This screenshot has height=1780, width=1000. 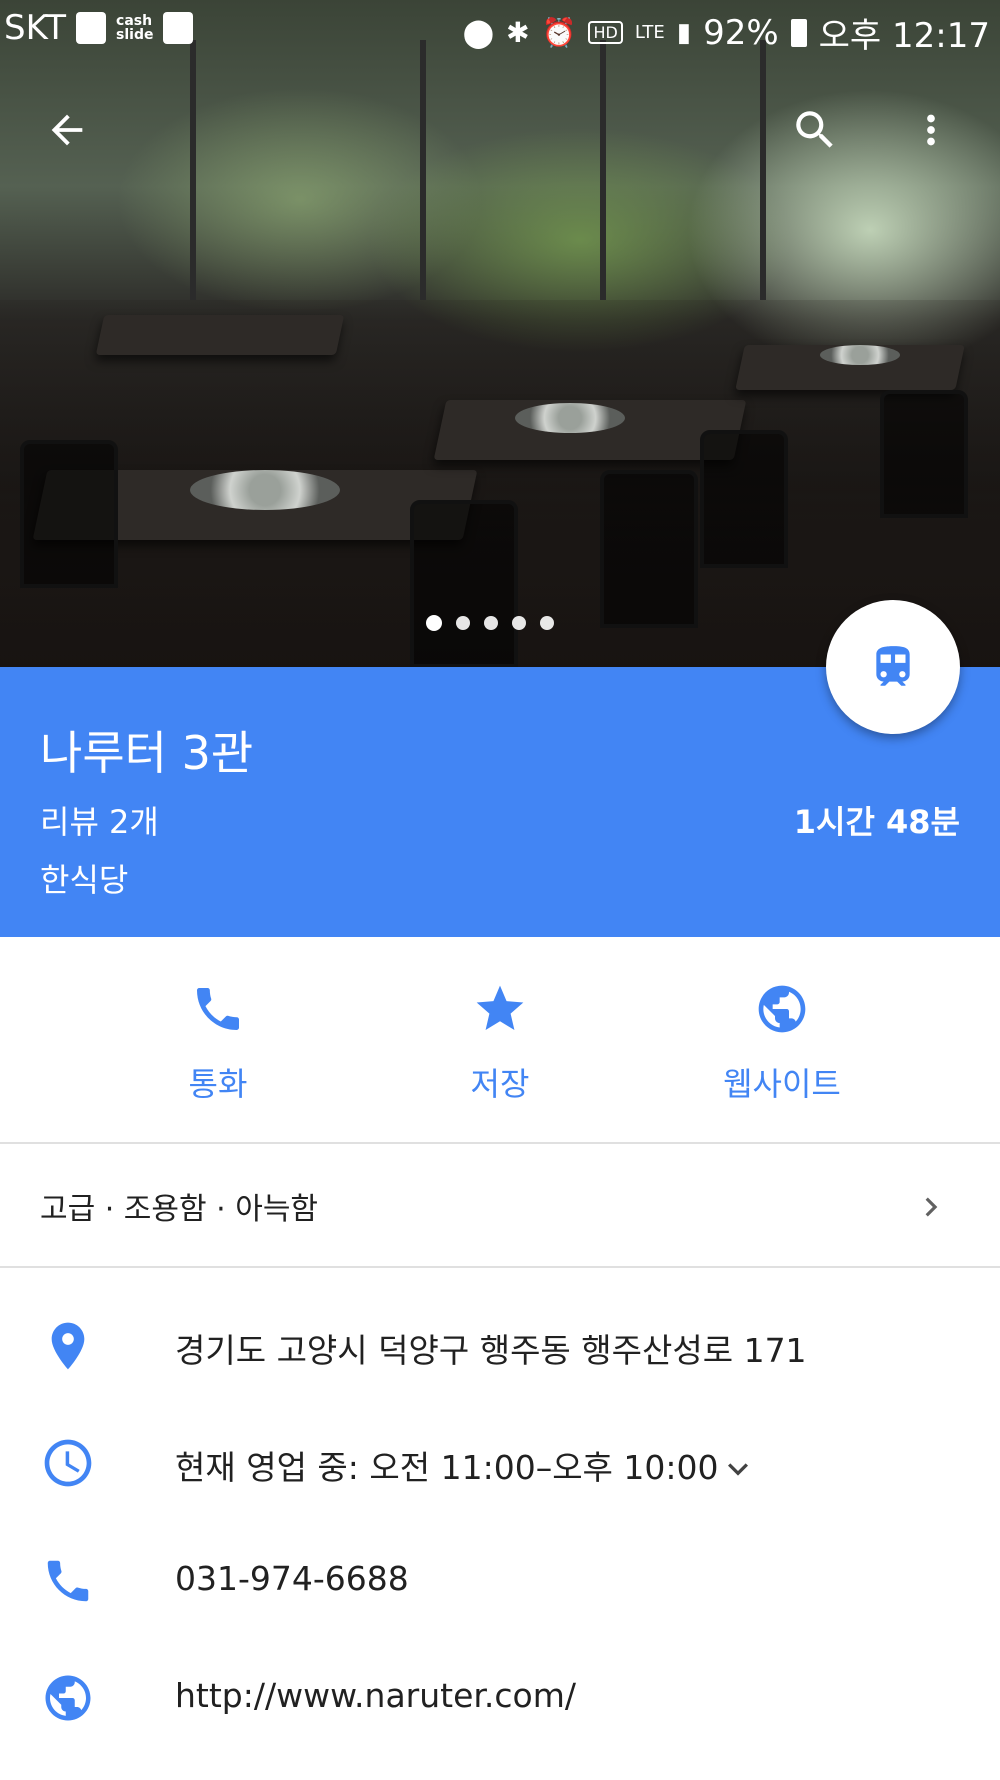 What do you see at coordinates (782, 1084) in the screenshot?
I see `website-label: 웹사이트` at bounding box center [782, 1084].